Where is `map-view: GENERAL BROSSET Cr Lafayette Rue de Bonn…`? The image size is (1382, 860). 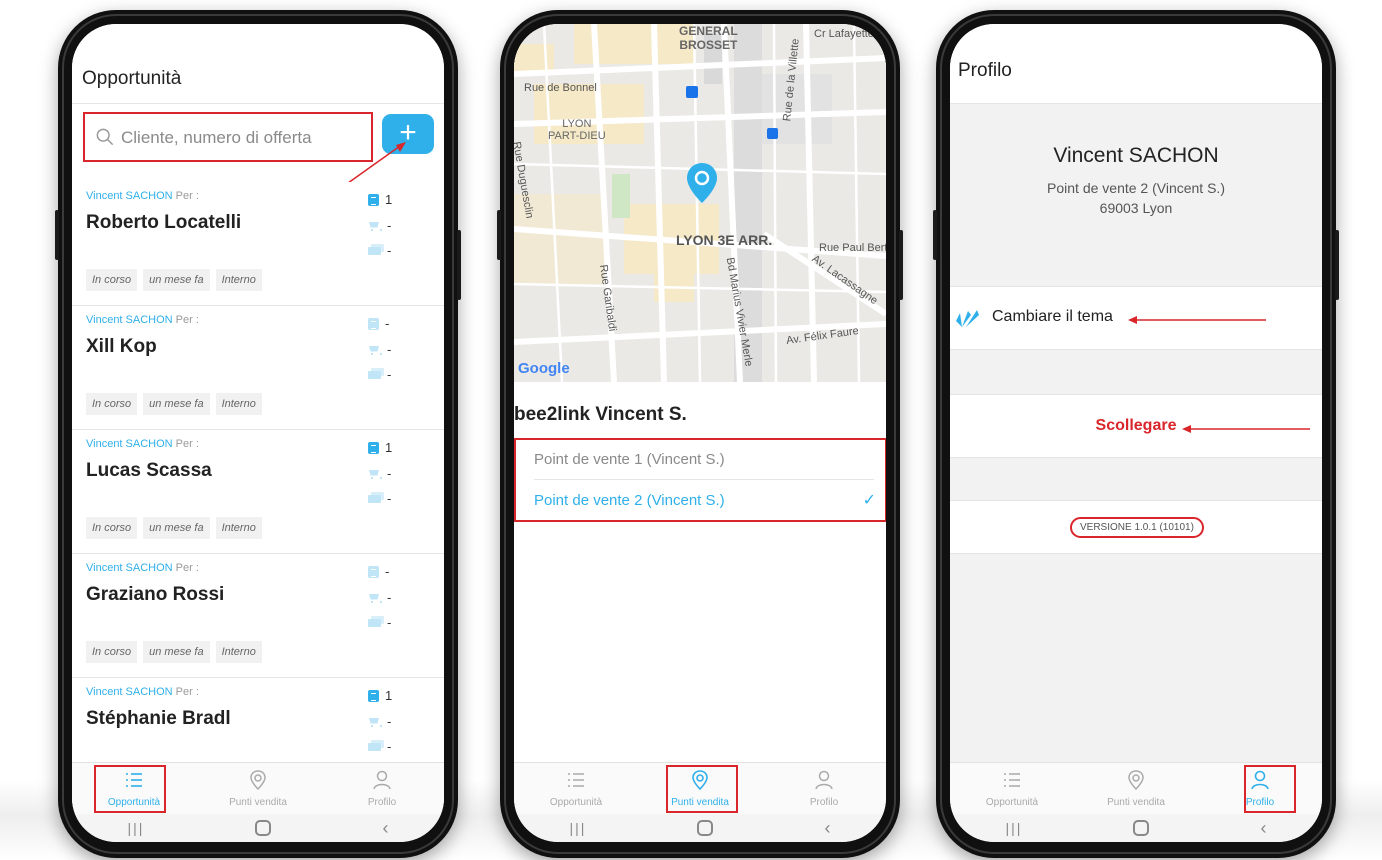
map-view: GENERAL BROSSET Cr Lafayette Rue de Bonn… is located at coordinates (700, 203).